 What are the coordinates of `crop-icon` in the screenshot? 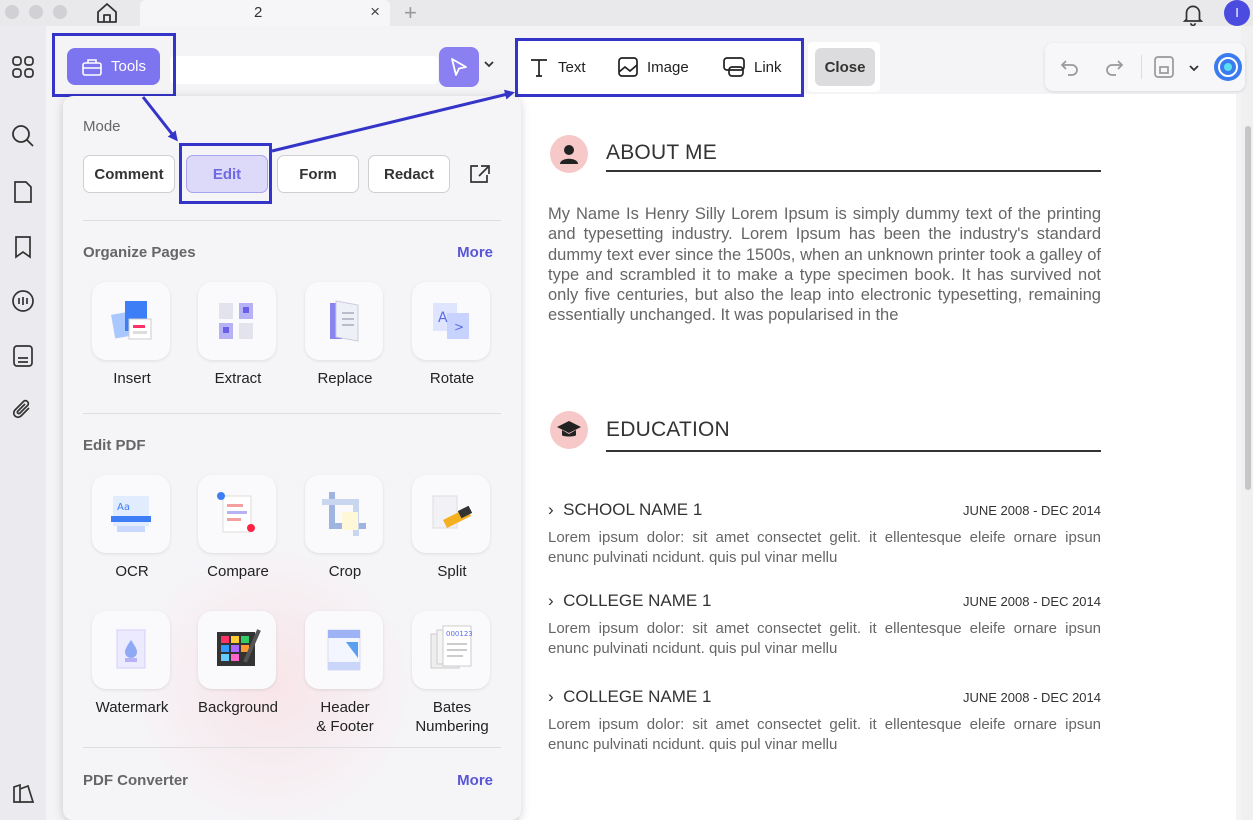 It's located at (344, 514).